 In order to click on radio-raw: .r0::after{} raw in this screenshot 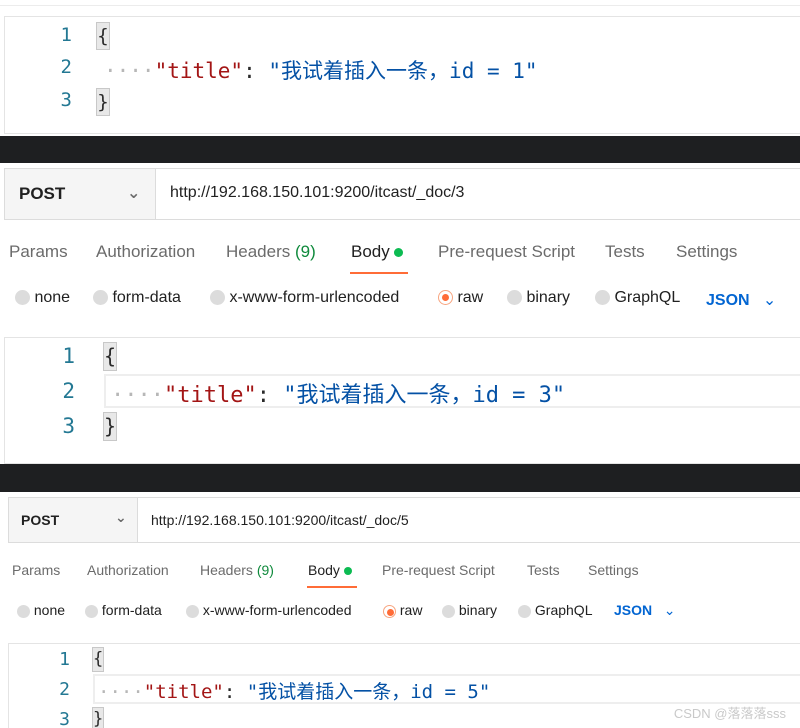, I will do `click(460, 298)`.